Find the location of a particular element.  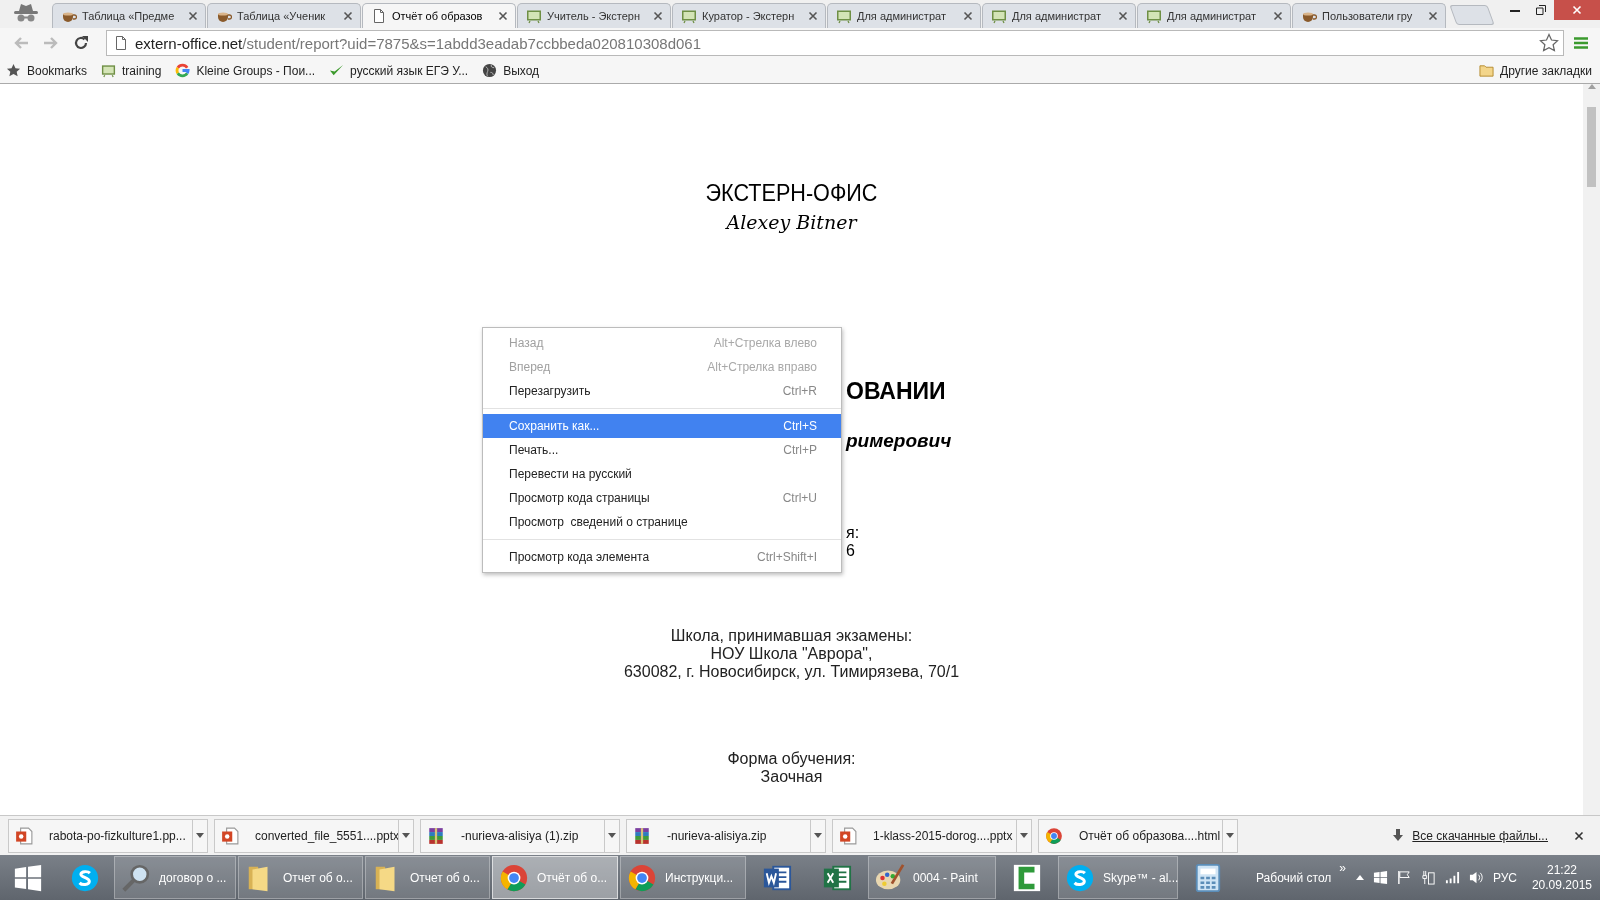

bookmark-star-icon is located at coordinates (1549, 43).